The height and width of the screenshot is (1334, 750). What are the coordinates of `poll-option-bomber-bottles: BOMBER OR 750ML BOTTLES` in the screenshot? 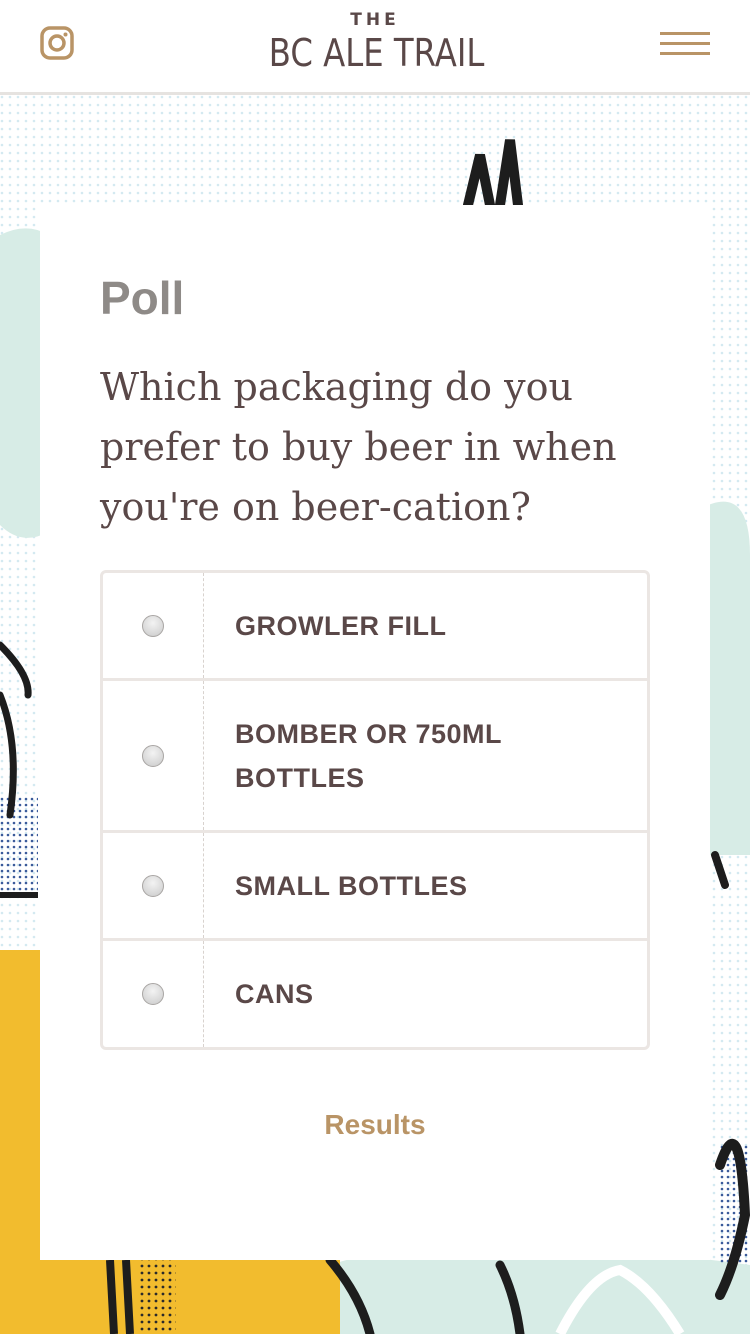 It's located at (375, 757).